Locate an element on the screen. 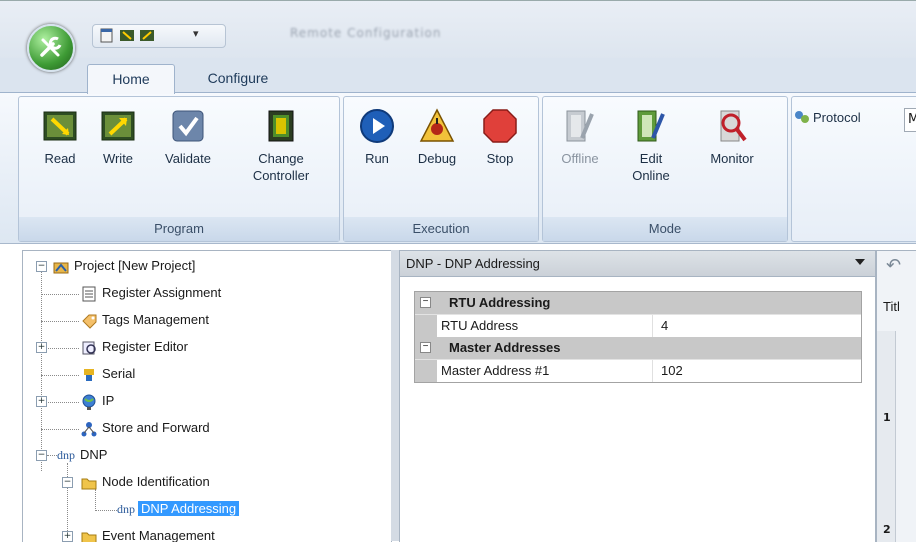  tree-item-serial: Serial is located at coordinates (108, 374).